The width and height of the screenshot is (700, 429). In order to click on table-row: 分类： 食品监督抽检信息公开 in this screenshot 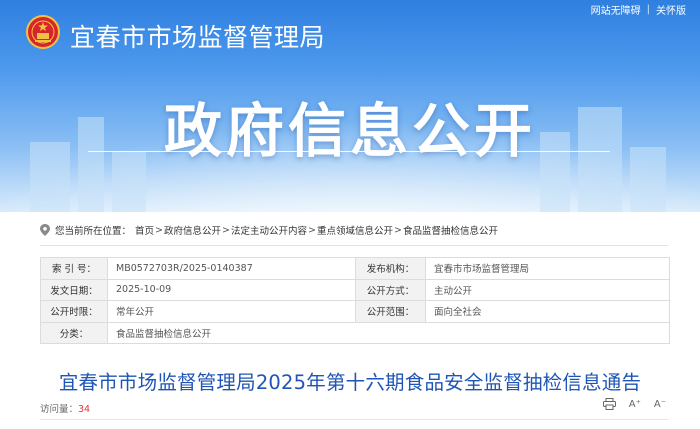, I will do `click(355, 332)`.